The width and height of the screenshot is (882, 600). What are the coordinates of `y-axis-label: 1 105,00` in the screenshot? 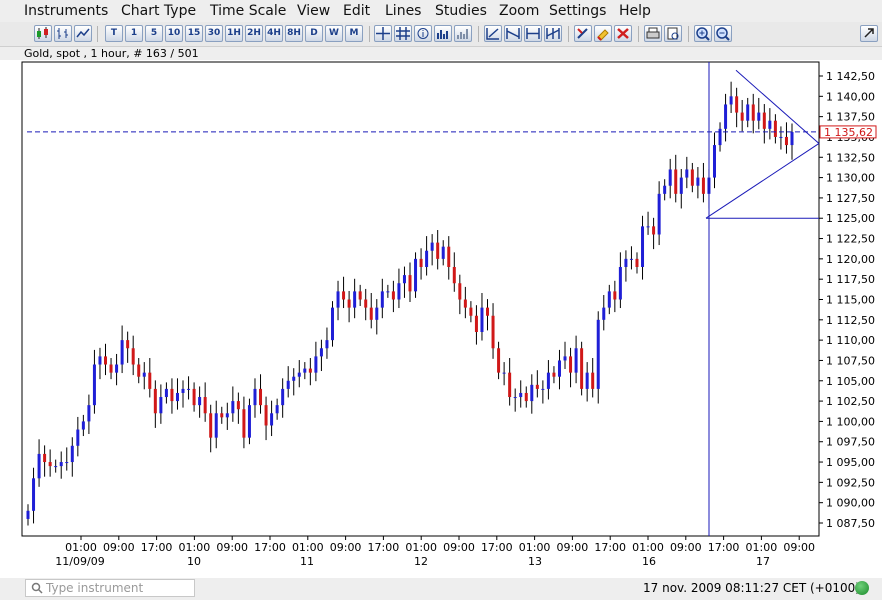 It's located at (850, 381).